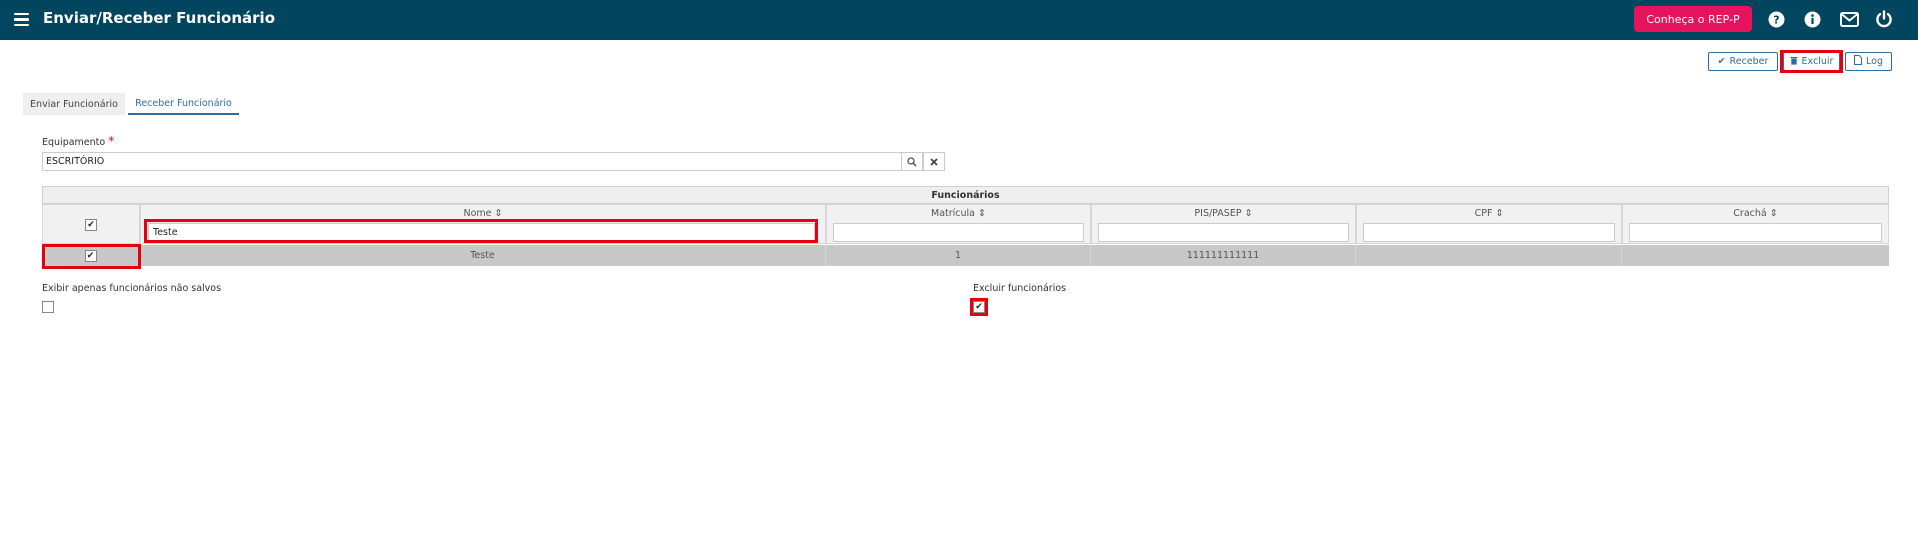  Describe the element at coordinates (483, 255) in the screenshot. I see `cell-nome: Teste` at that location.